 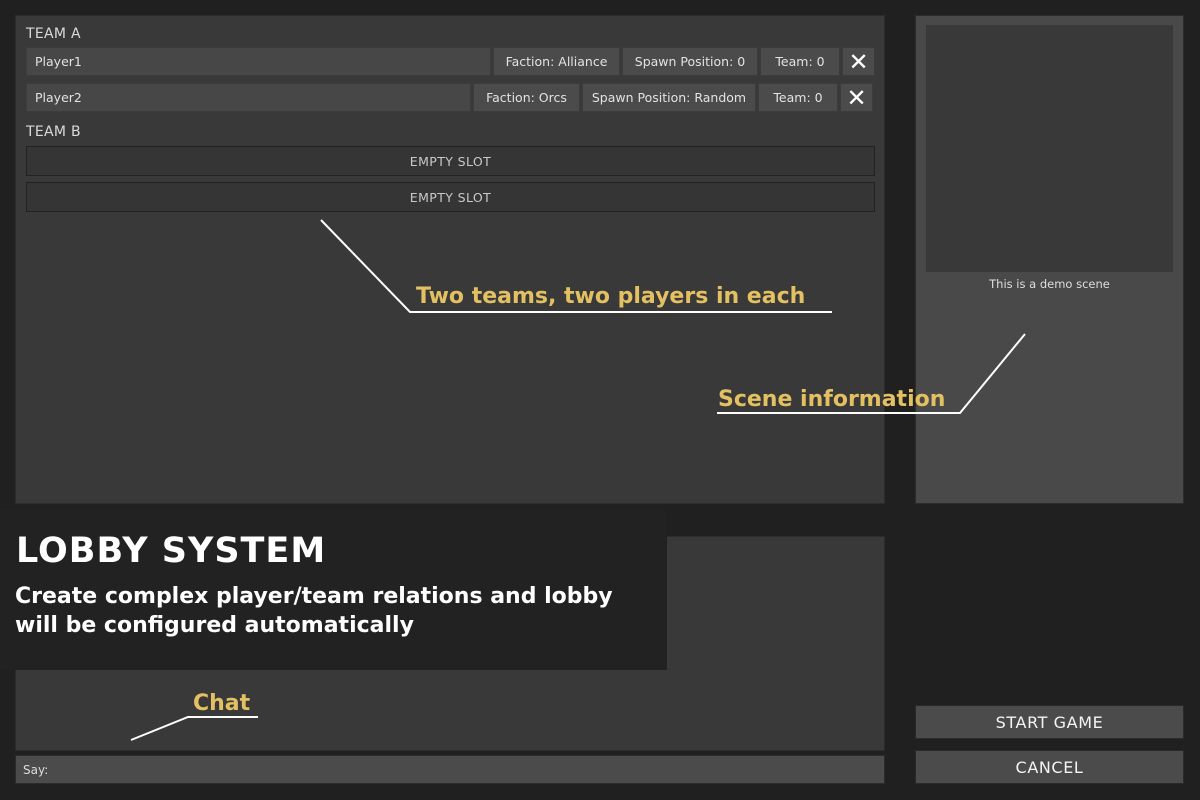 What do you see at coordinates (53, 34) in the screenshot?
I see `team-a-label: TEAM A` at bounding box center [53, 34].